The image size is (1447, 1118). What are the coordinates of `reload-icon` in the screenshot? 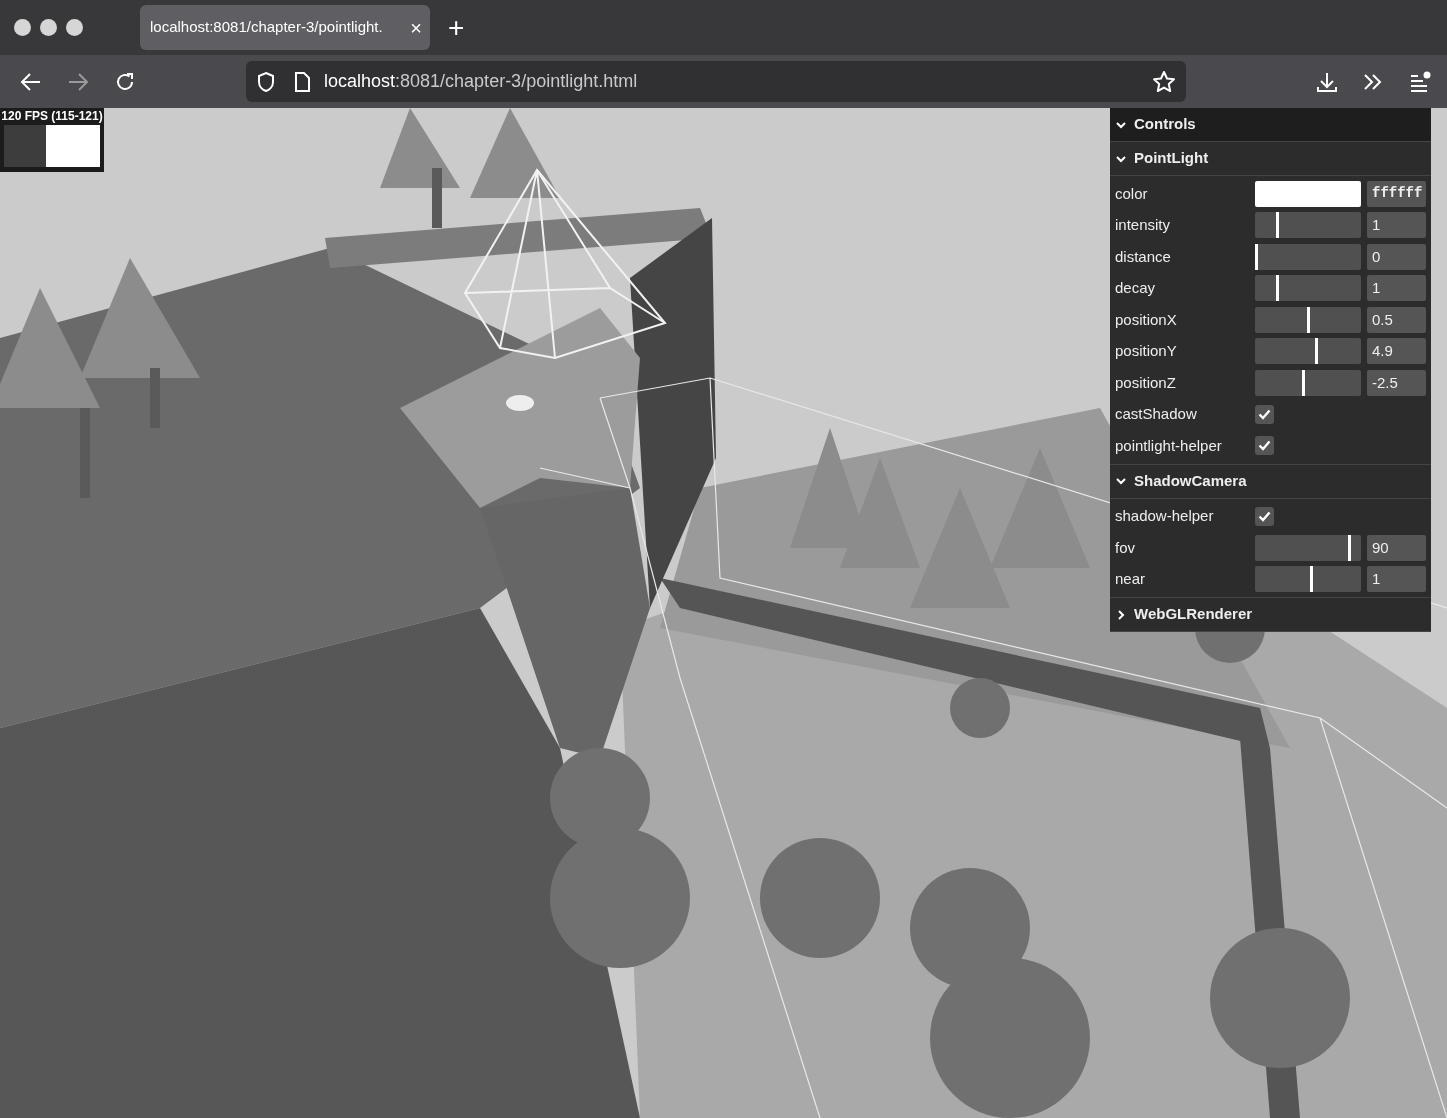 It's located at (125, 81).